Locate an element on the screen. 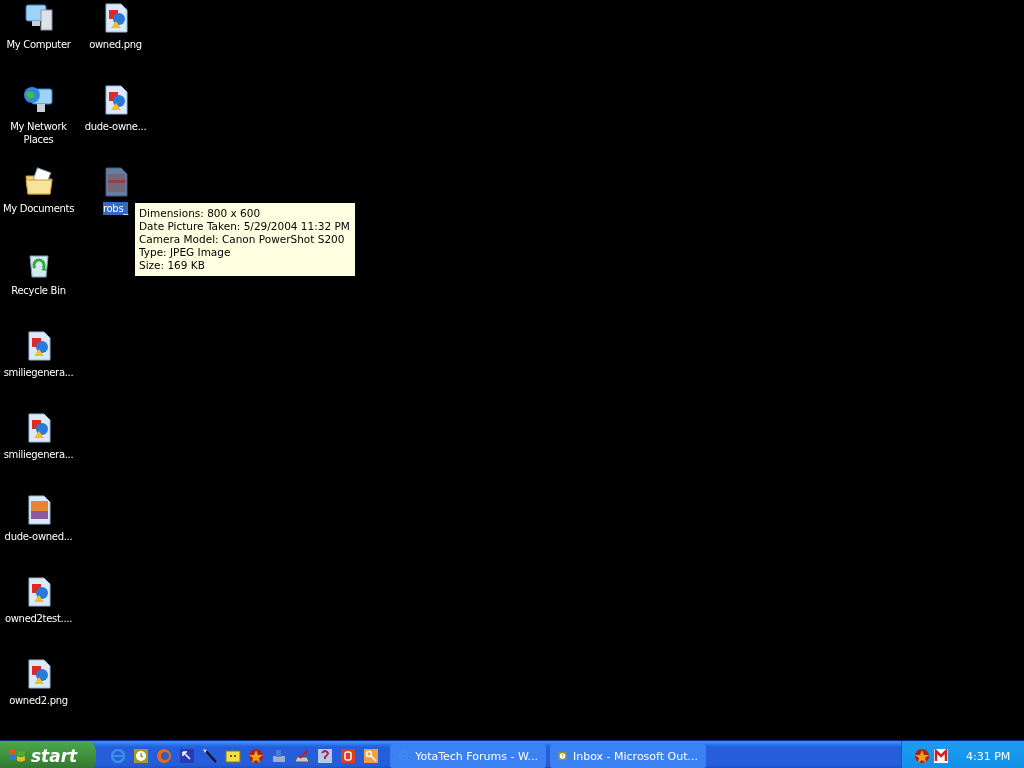 This screenshot has height=768, width=1024. help-icon is located at coordinates (325, 756).